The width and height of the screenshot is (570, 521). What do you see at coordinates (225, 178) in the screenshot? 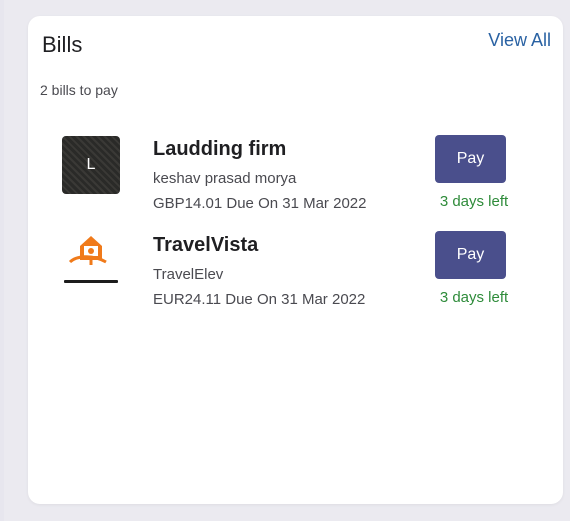
I see `payee-name: keshav prasad morya` at bounding box center [225, 178].